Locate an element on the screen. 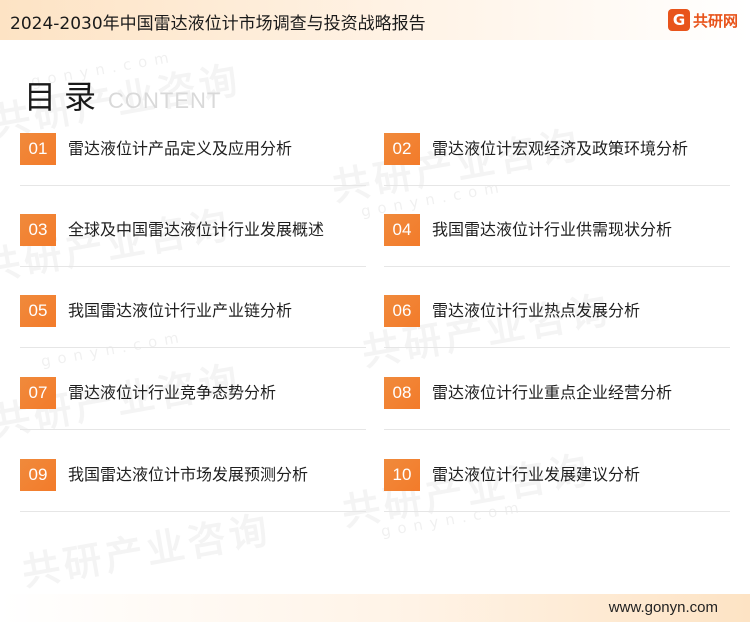  toc-item-06: 06 雷达液位计行业热点发展分析 is located at coordinates (557, 328).